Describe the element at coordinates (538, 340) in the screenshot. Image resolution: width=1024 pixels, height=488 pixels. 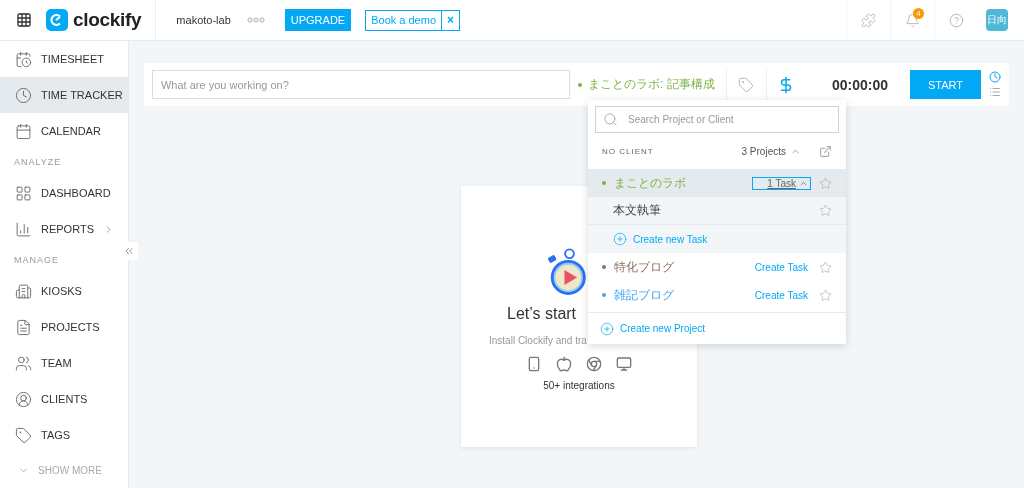
I see `install-text: Install Clockify and tra` at that location.